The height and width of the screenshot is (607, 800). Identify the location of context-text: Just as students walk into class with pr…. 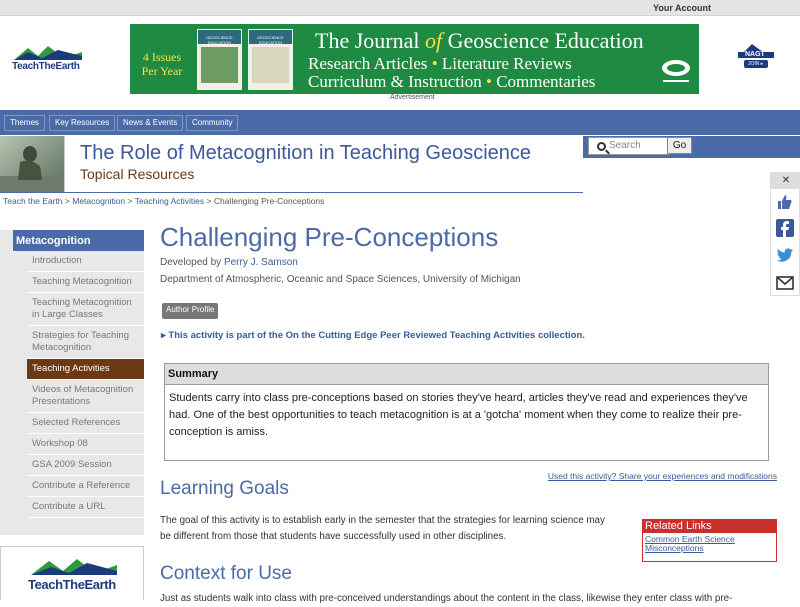
(446, 598).